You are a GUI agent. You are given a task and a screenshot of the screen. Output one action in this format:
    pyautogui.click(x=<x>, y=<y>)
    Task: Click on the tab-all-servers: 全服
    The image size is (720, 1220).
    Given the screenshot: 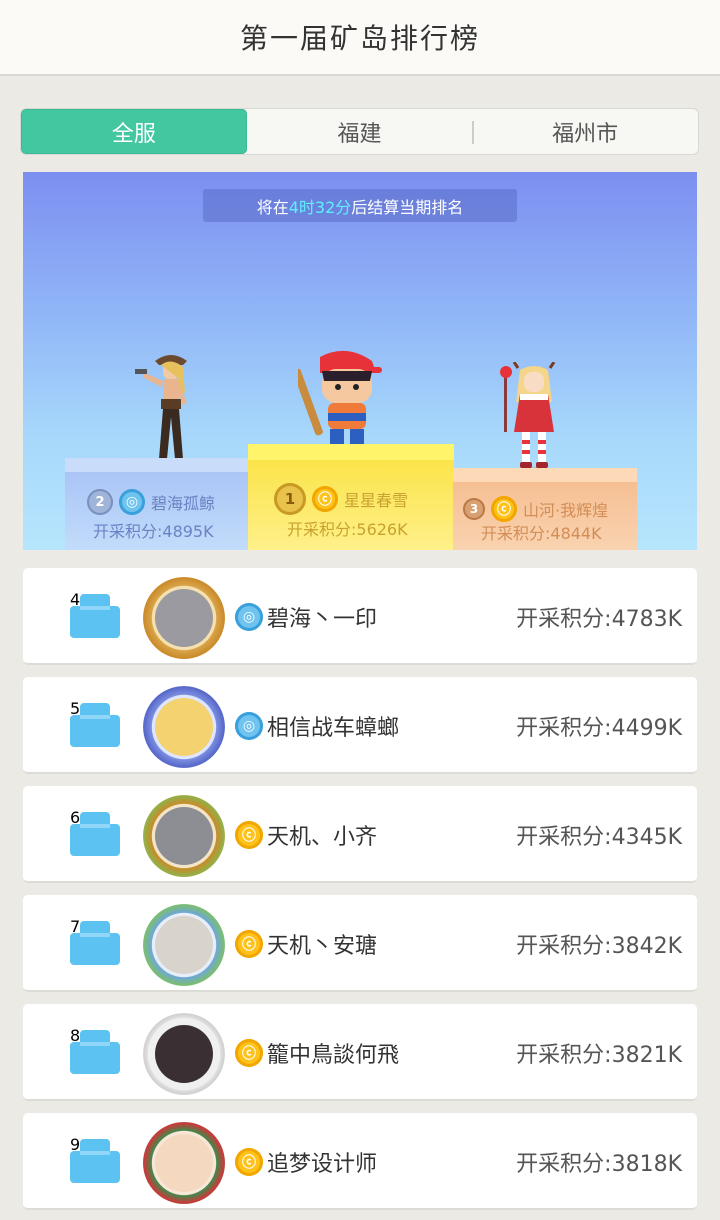 What is the action you would take?
    pyautogui.click(x=134, y=131)
    